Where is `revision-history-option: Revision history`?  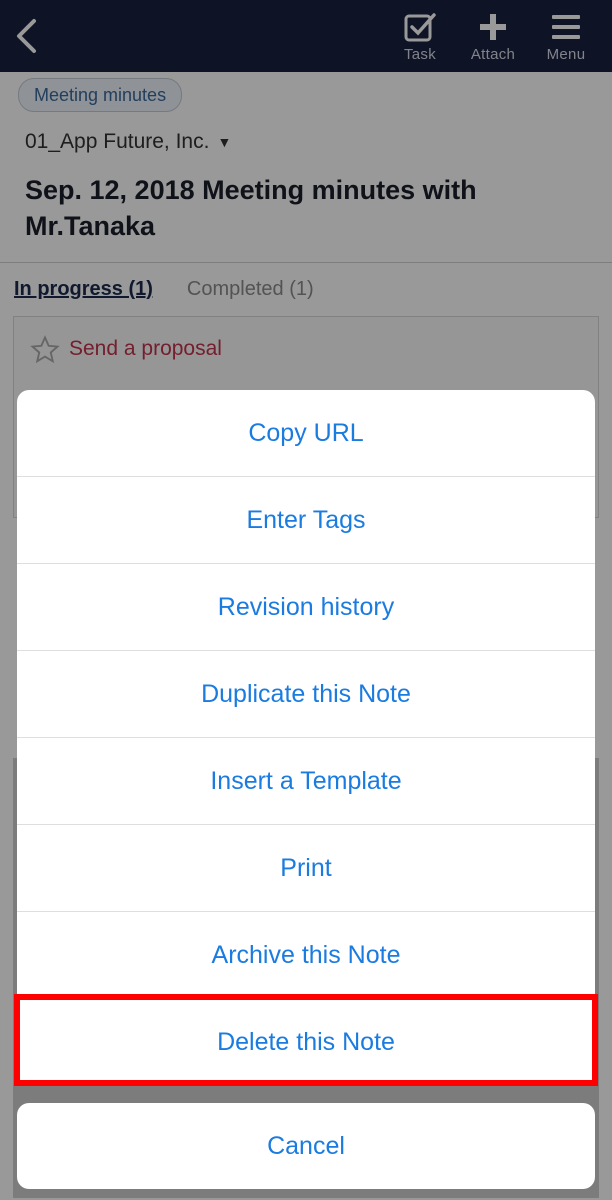
revision-history-option: Revision history is located at coordinates (306, 607).